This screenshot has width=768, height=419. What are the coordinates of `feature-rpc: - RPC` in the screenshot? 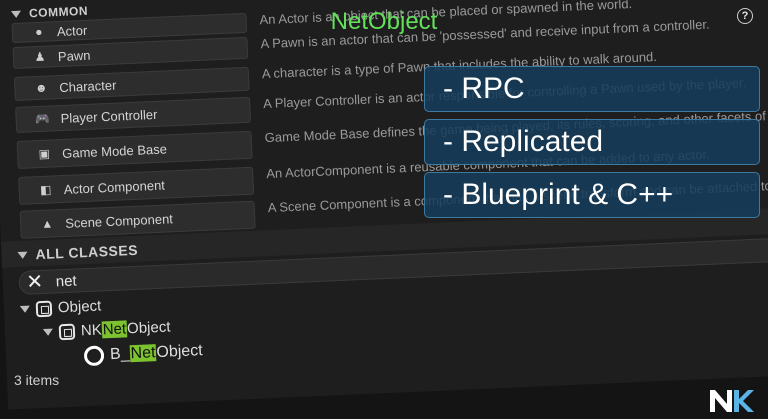 It's located at (592, 89).